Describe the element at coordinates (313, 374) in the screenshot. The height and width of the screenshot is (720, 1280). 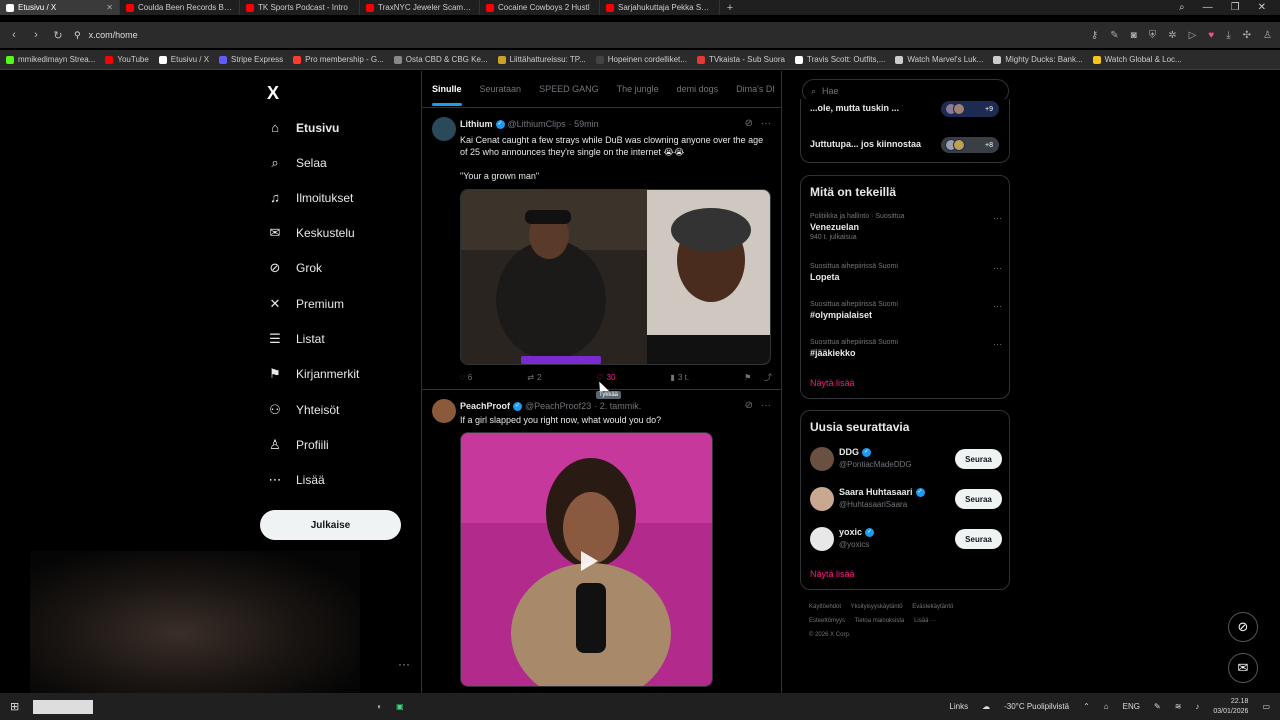
I see `sidebar-item-bookmarks: ⚑ Kirjanmerkit` at that location.